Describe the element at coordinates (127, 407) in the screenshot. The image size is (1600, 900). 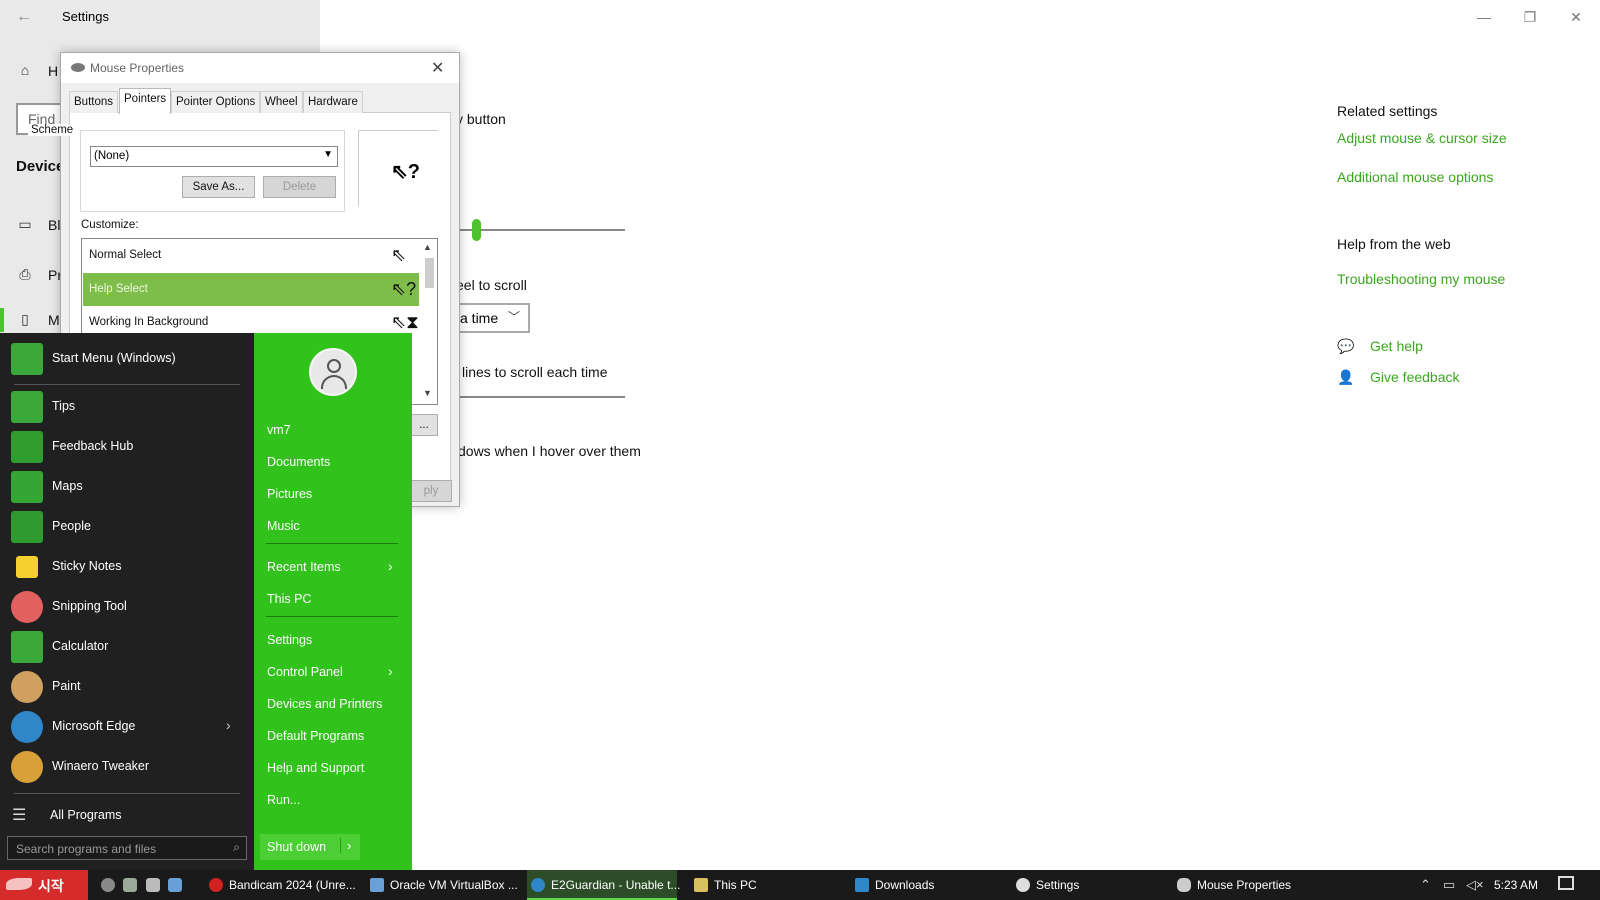
I see `app-tips: Tips` at that location.